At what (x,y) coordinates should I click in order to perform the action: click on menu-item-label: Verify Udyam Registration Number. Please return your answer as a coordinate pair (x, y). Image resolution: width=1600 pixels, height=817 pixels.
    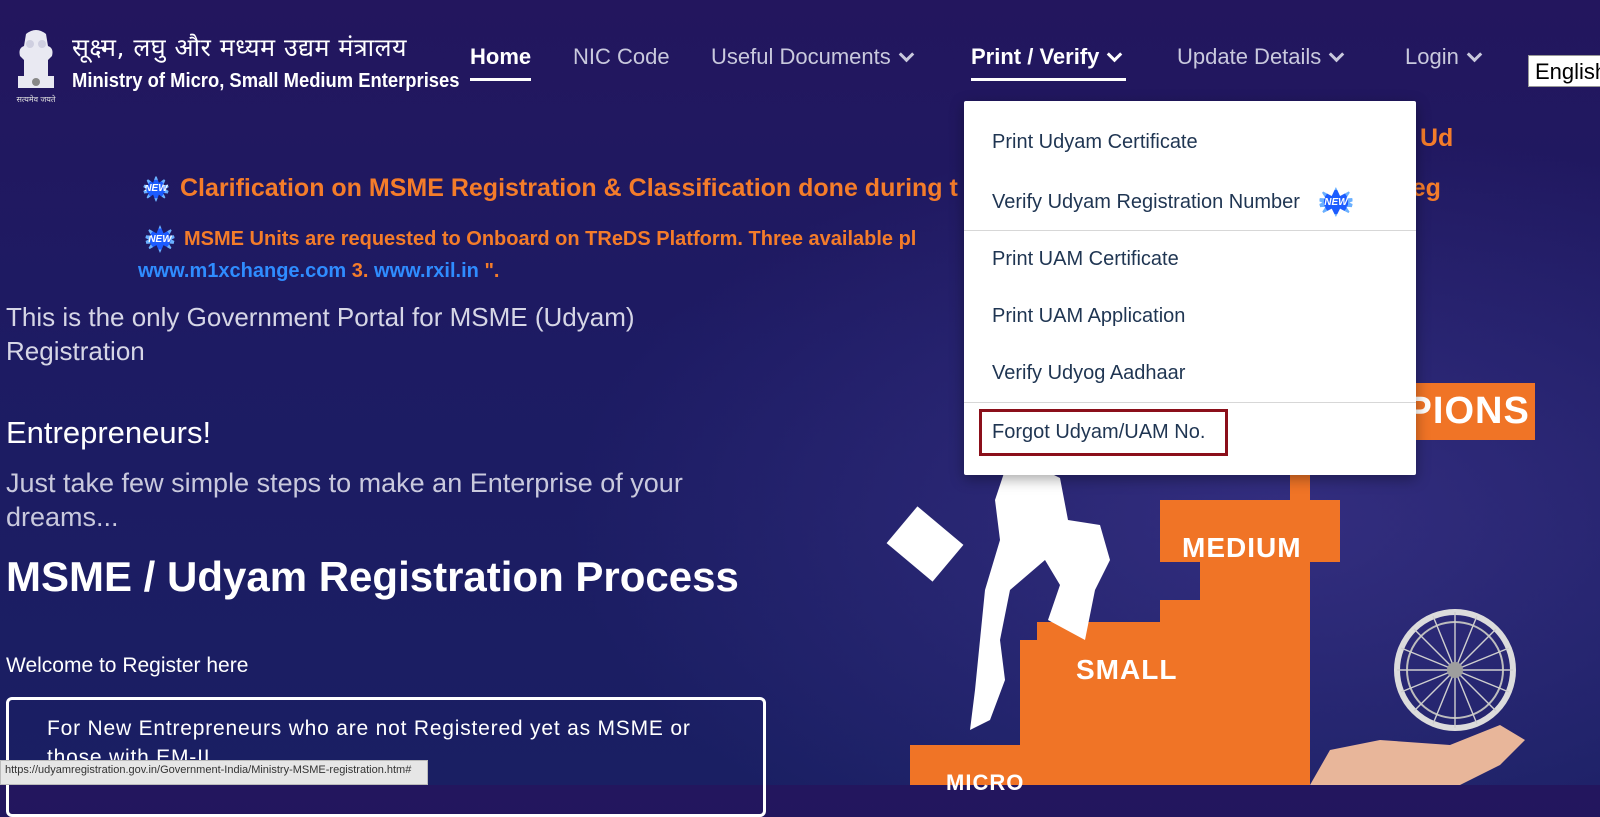
    Looking at the image, I should click on (1146, 201).